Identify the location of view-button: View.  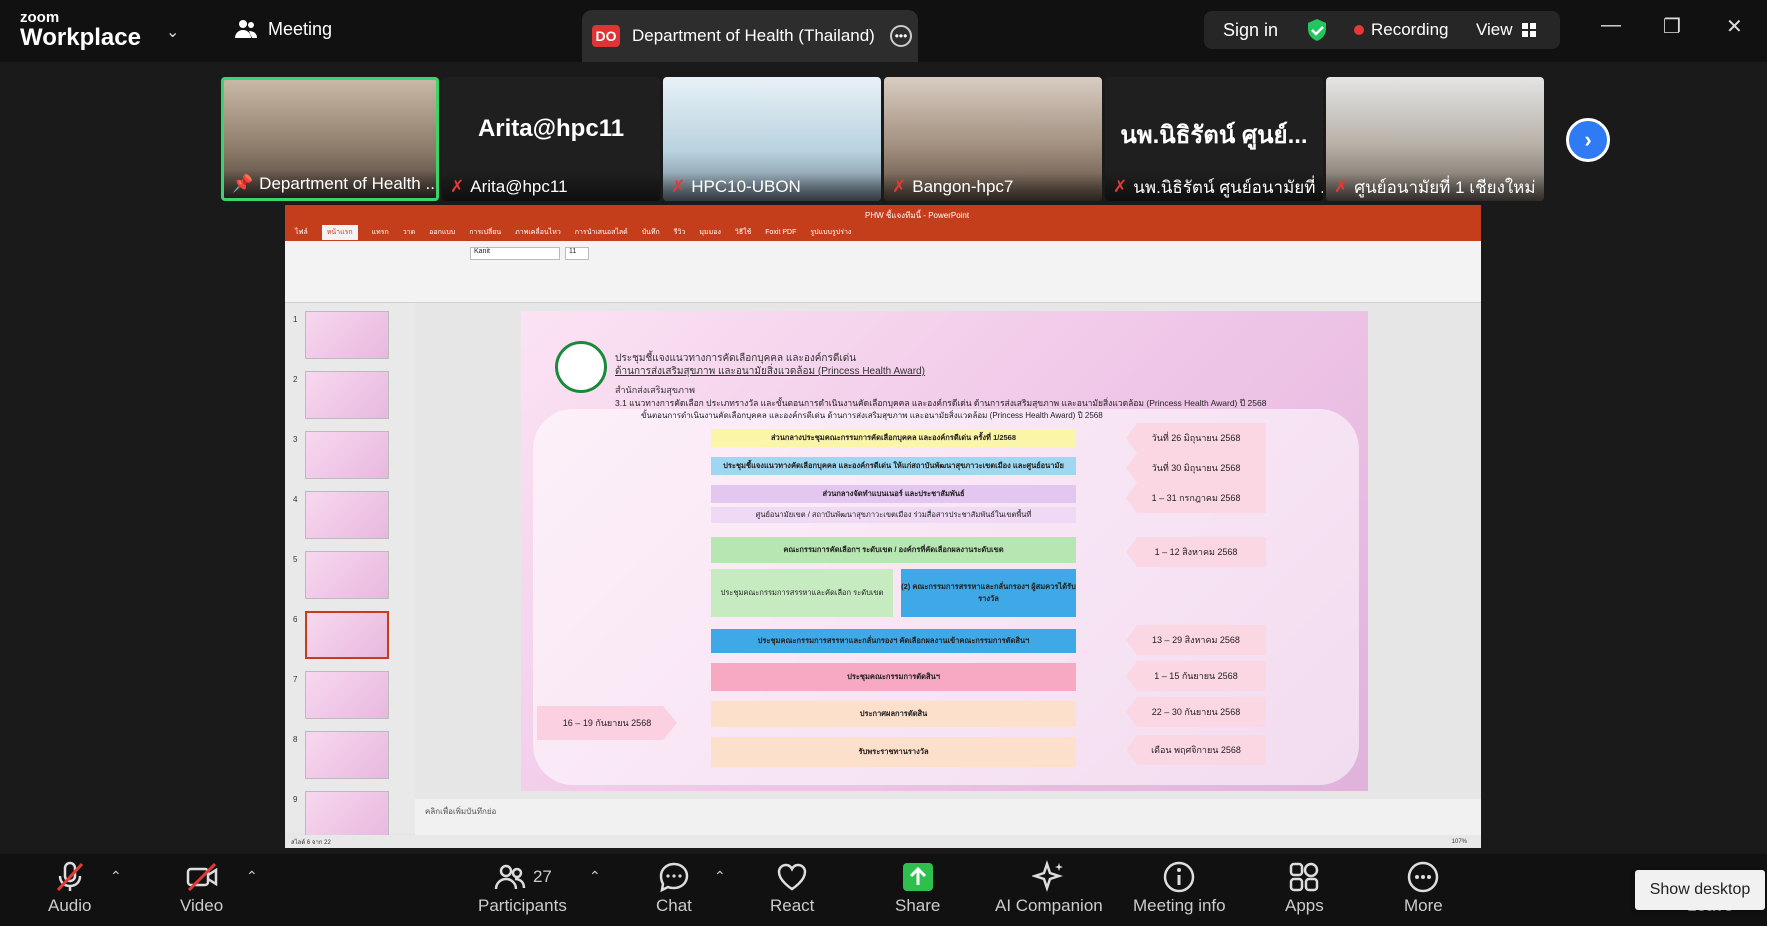
(1506, 30).